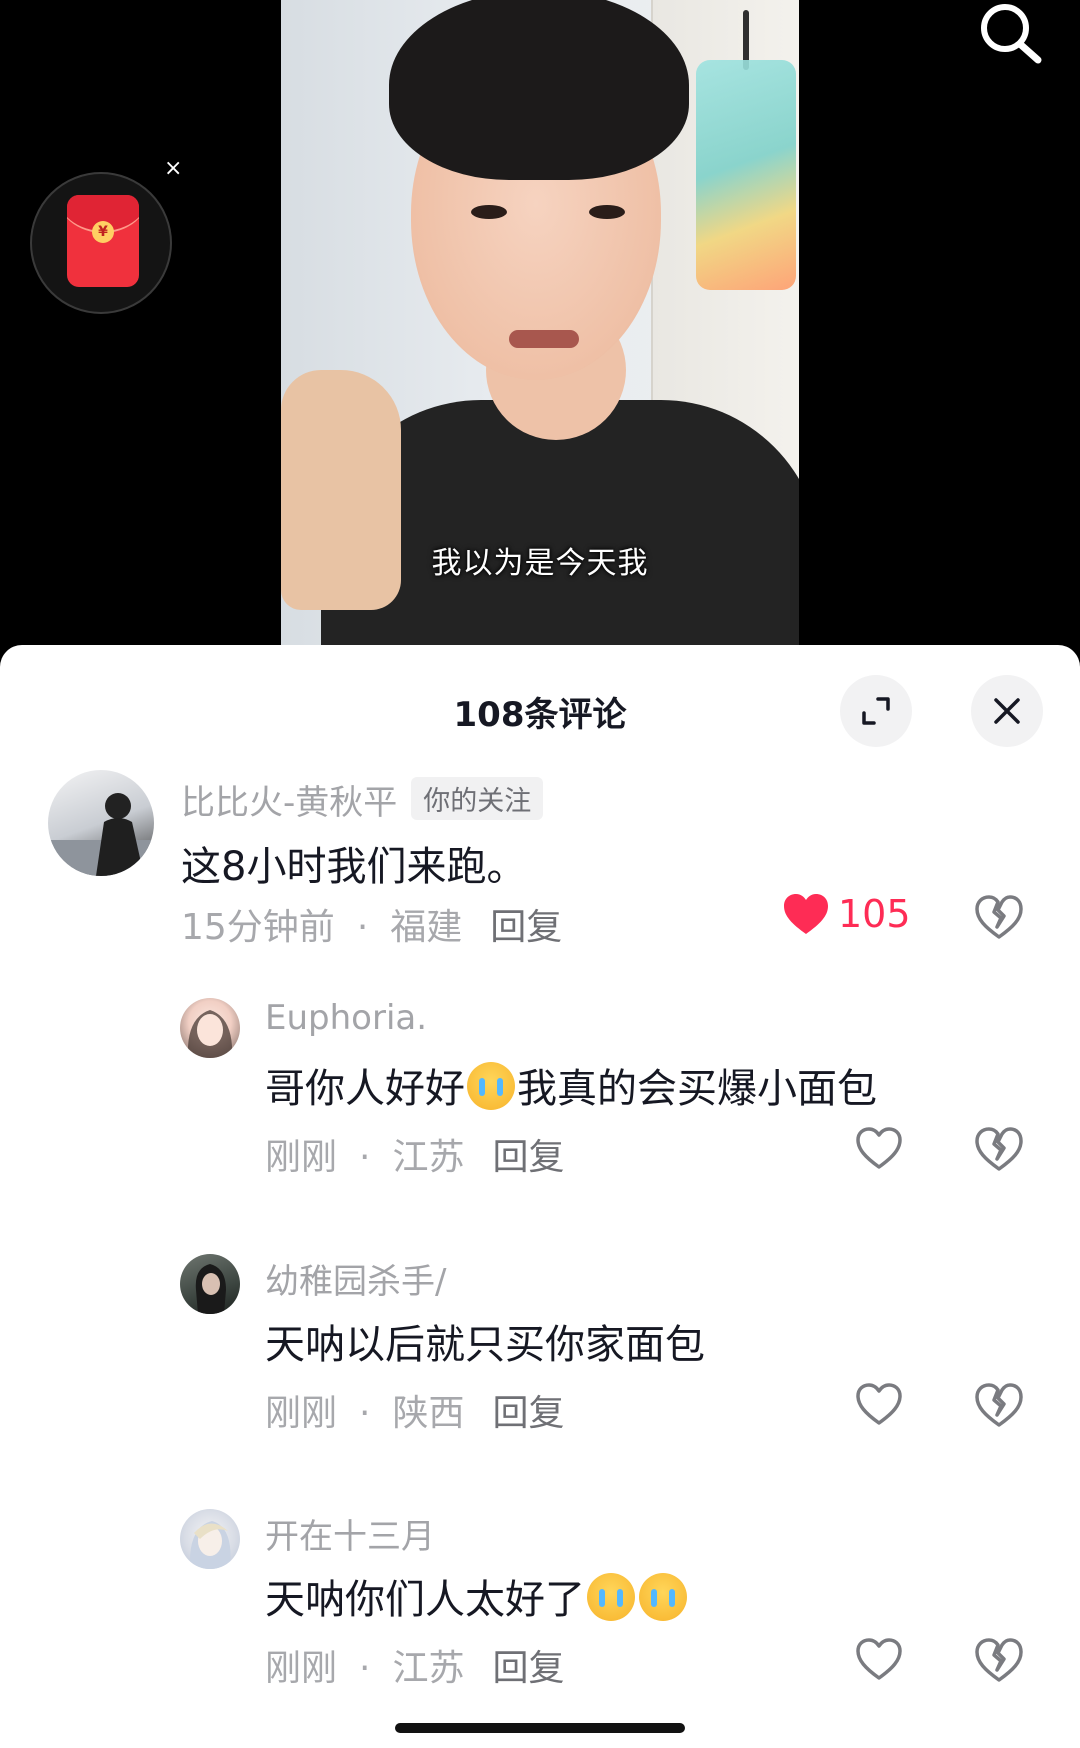 The width and height of the screenshot is (1080, 1748). What do you see at coordinates (544, 339) in the screenshot?
I see `person-mouth` at bounding box center [544, 339].